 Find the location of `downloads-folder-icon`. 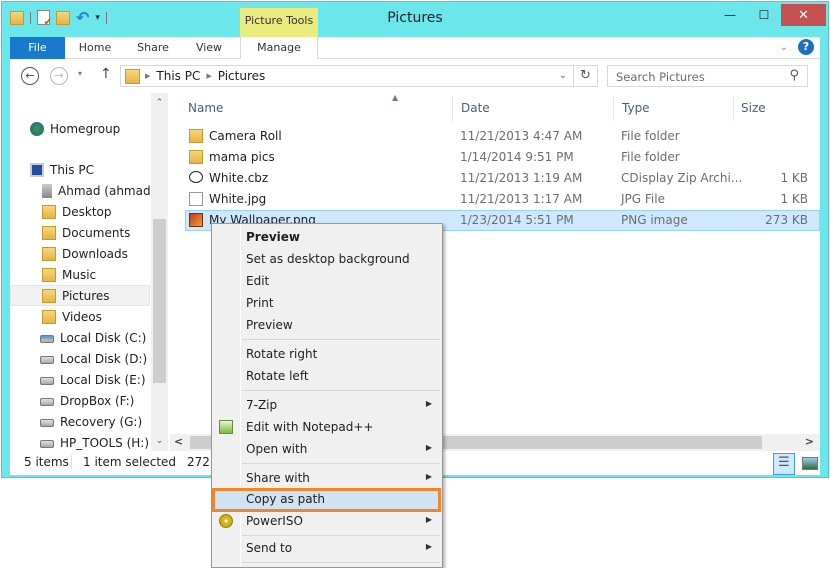

downloads-folder-icon is located at coordinates (49, 253).